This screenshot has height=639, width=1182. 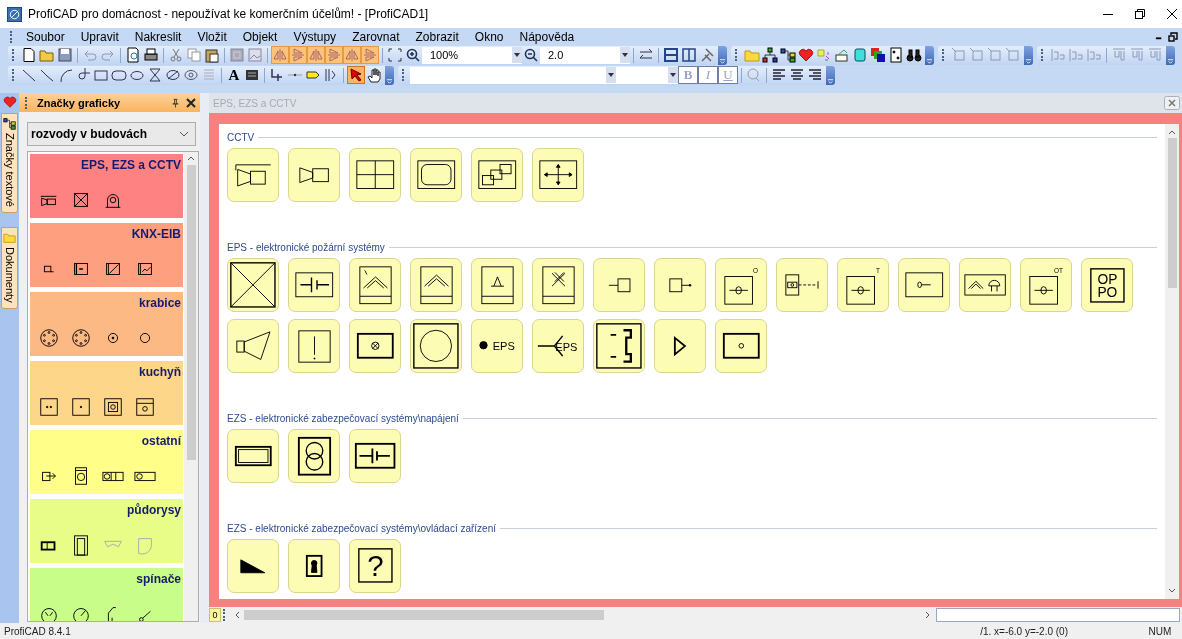 What do you see at coordinates (45, 36) in the screenshot?
I see `menu-item: Soubor` at bounding box center [45, 36].